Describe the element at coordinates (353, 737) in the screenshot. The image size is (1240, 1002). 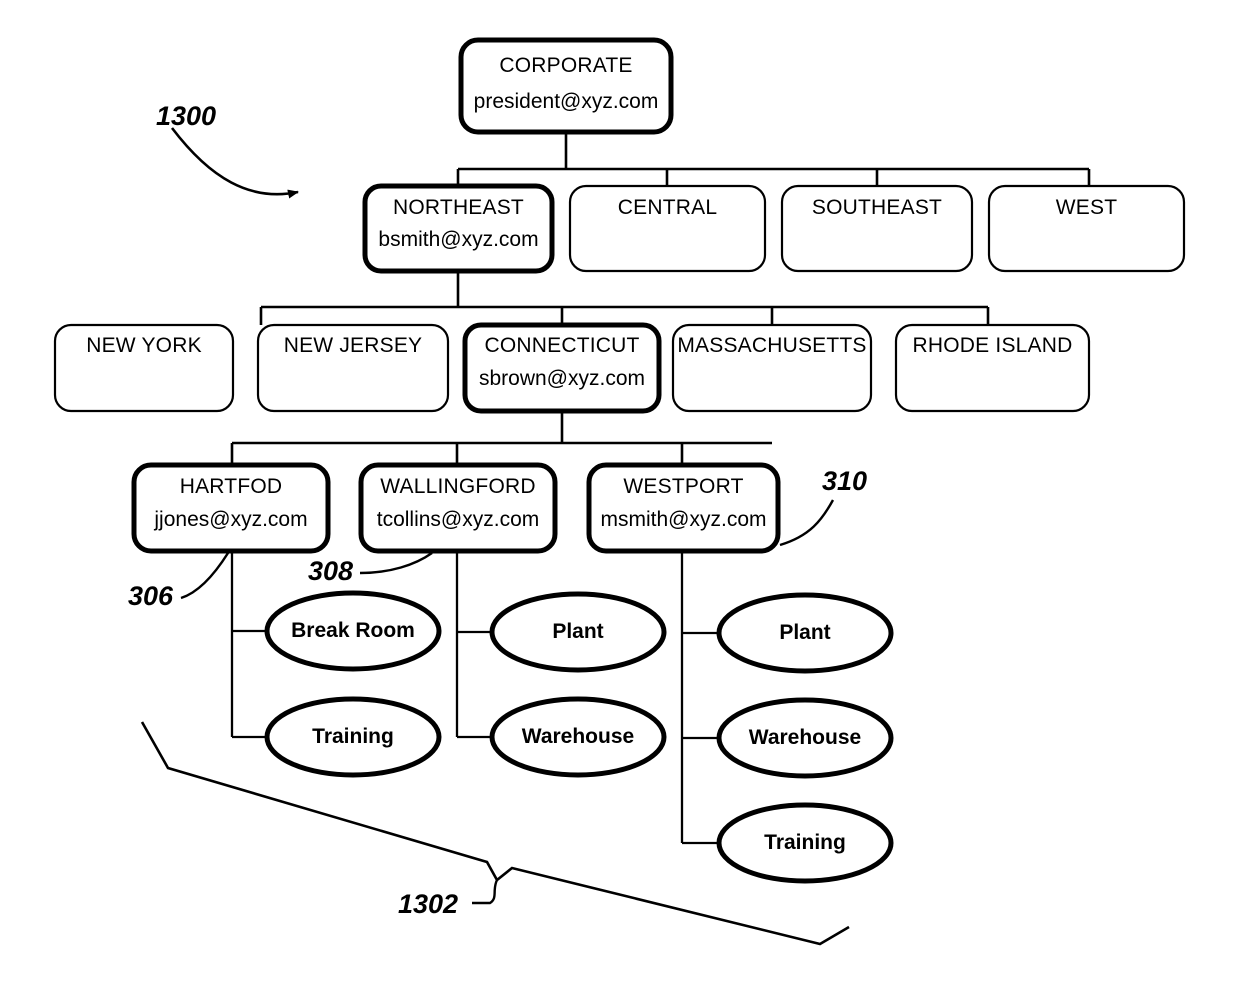
I see `node-oval-hartfod-training` at that location.